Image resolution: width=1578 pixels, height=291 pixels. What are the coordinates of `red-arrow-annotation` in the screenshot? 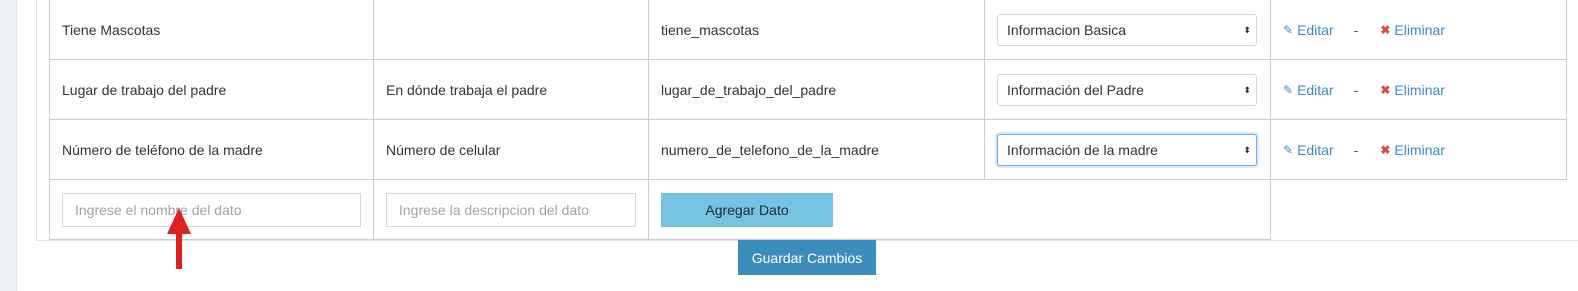 It's located at (179, 238).